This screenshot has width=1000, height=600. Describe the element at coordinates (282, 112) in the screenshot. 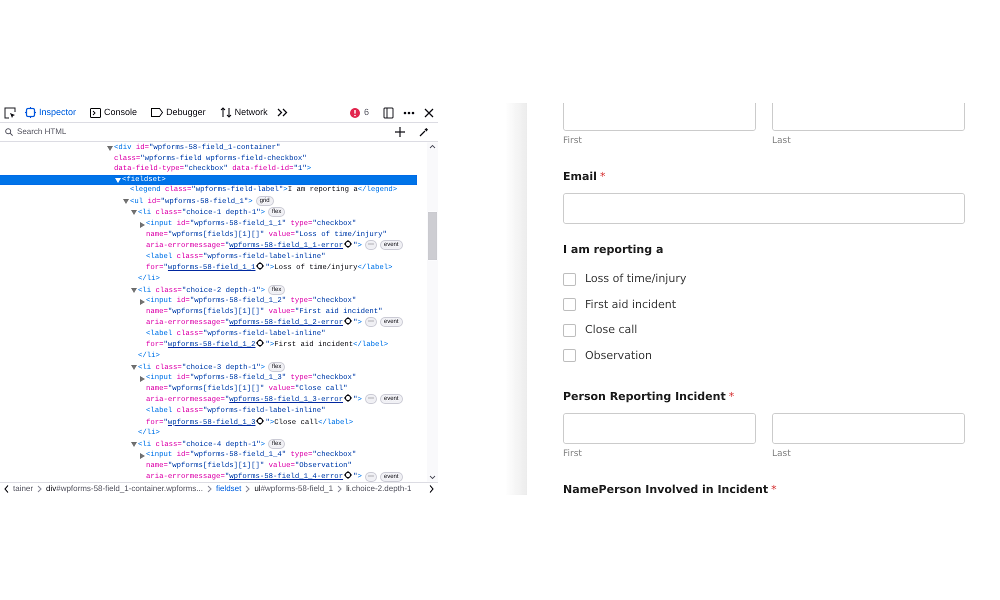

I see `more-tabs-icon` at that location.